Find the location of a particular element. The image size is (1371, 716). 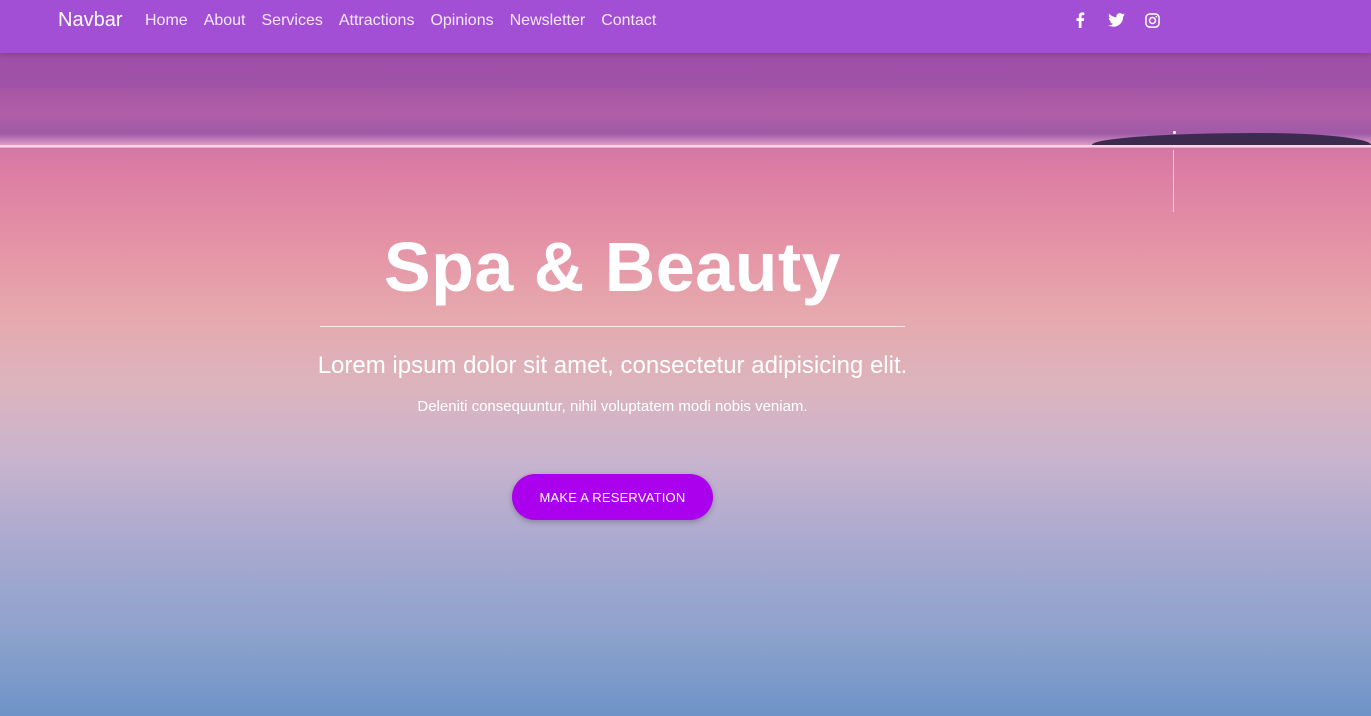

nav-link-services: Services is located at coordinates (292, 21).